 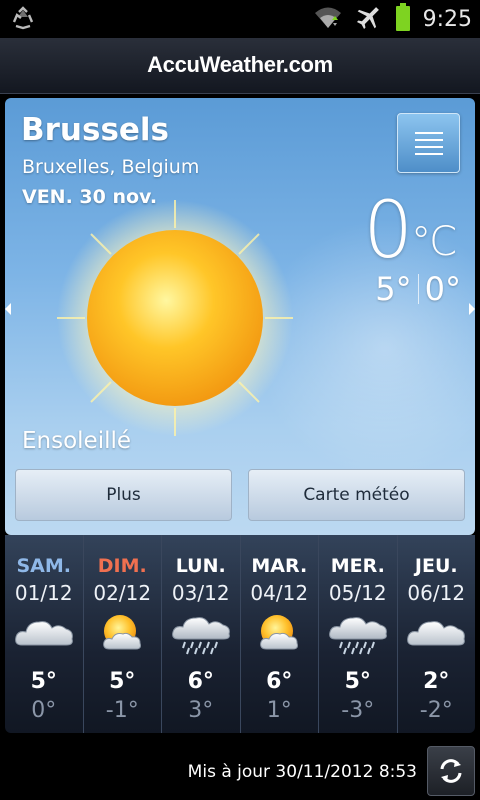 I want to click on sun-icon, so click(x=175, y=318).